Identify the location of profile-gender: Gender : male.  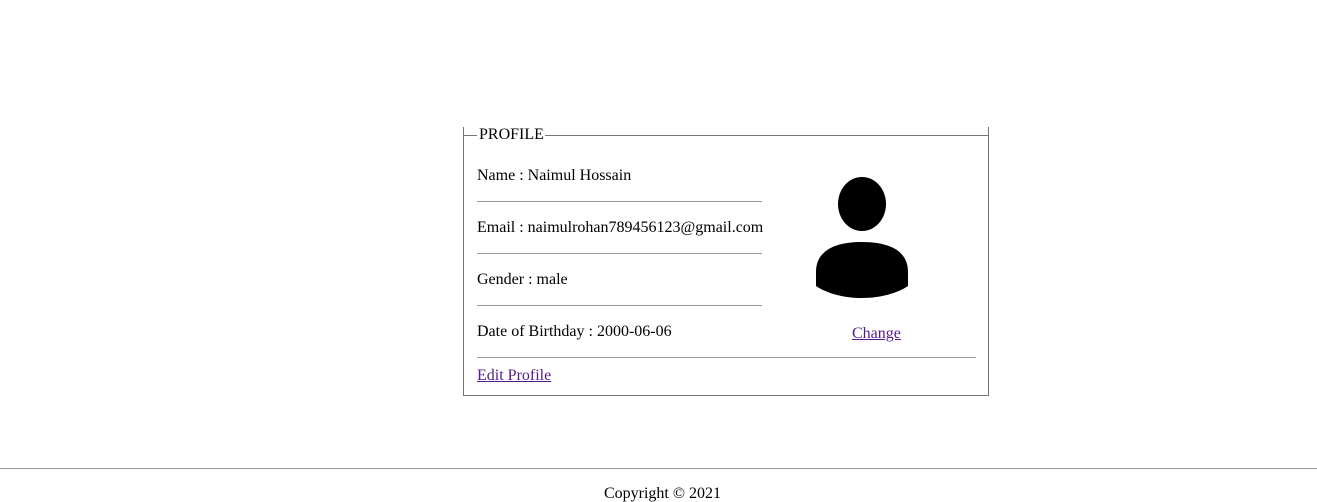
(522, 279).